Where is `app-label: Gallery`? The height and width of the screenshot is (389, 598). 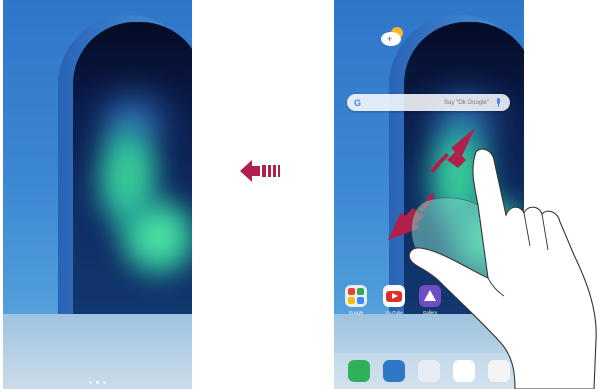 app-label: Gallery is located at coordinates (430, 312).